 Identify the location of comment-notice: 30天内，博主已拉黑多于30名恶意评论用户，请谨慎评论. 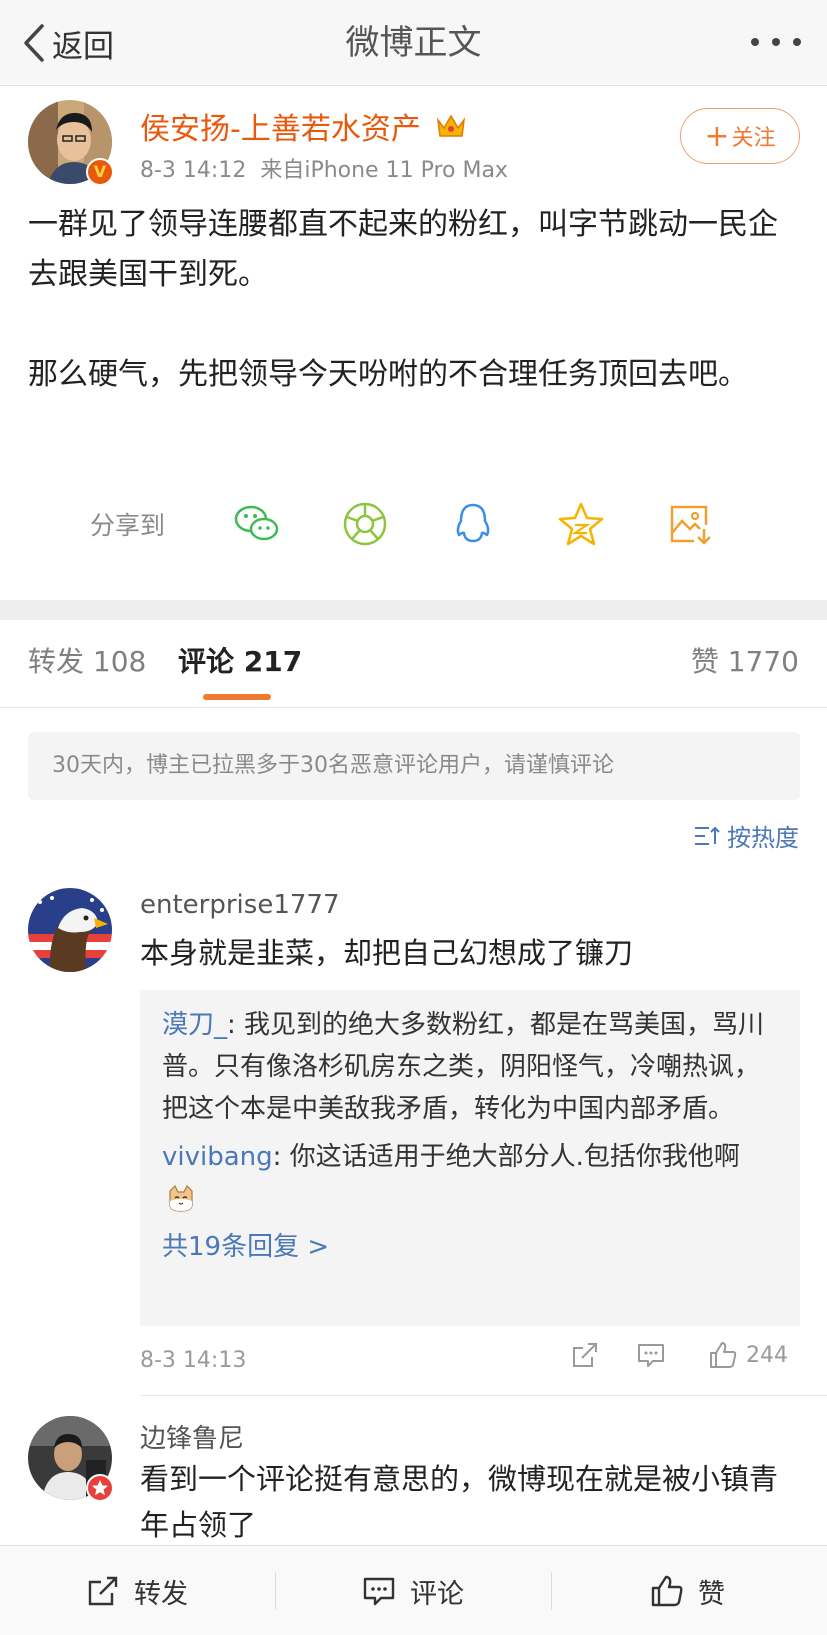
(414, 766).